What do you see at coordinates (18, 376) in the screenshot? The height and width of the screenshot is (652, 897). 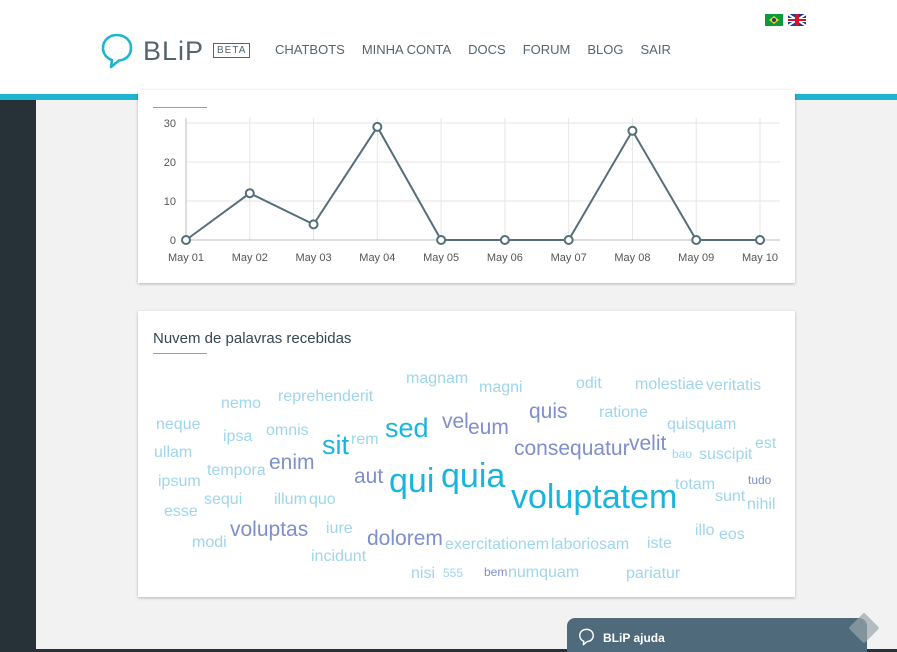 I see `sidebar` at bounding box center [18, 376].